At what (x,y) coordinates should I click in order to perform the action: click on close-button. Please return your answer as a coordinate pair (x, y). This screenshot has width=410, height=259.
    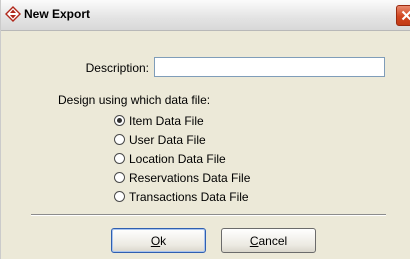
    Looking at the image, I should click on (403, 15).